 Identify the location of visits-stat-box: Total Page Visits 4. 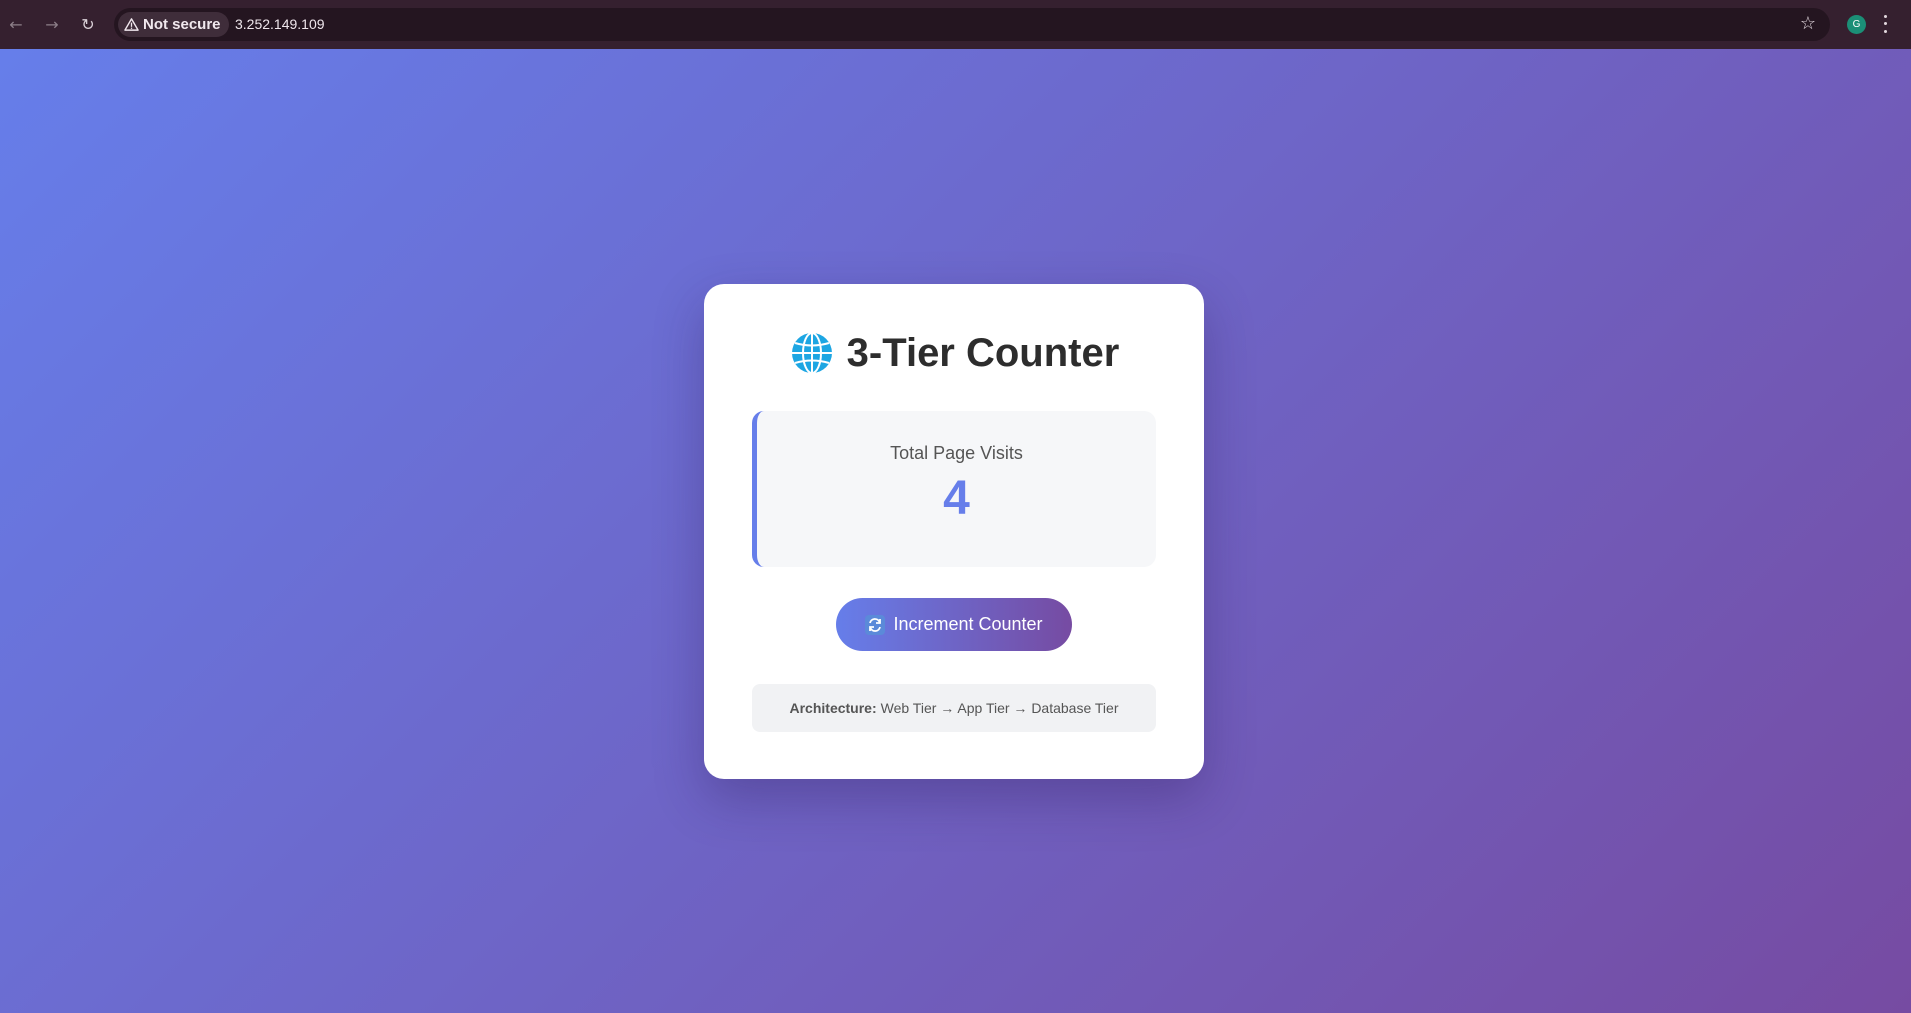
(954, 489).